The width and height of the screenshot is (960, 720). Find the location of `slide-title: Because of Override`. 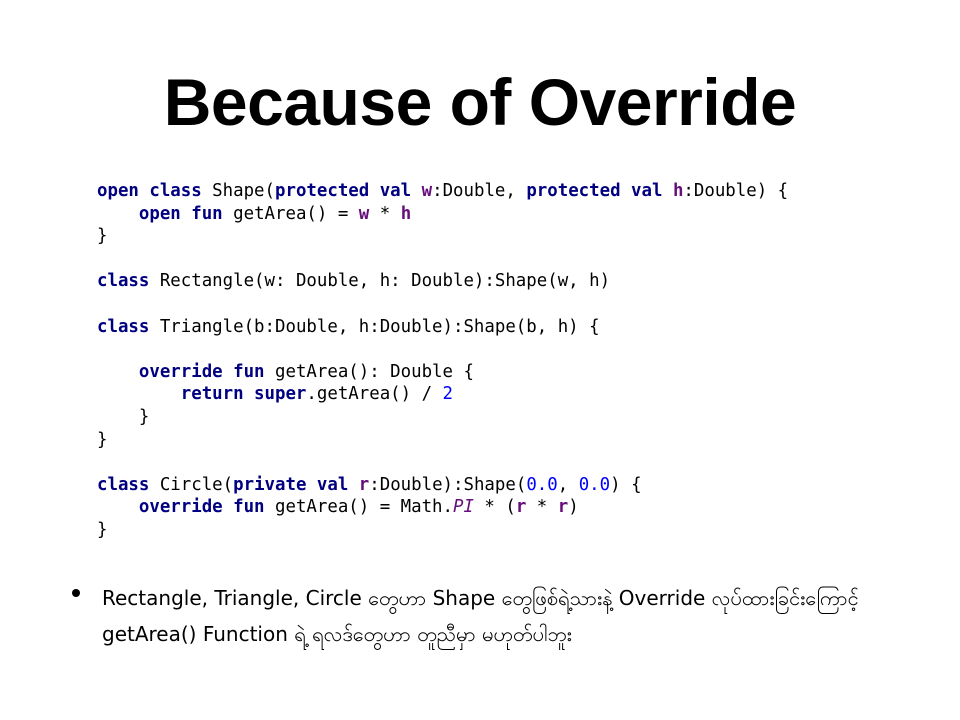

slide-title: Because of Override is located at coordinates (480, 102).